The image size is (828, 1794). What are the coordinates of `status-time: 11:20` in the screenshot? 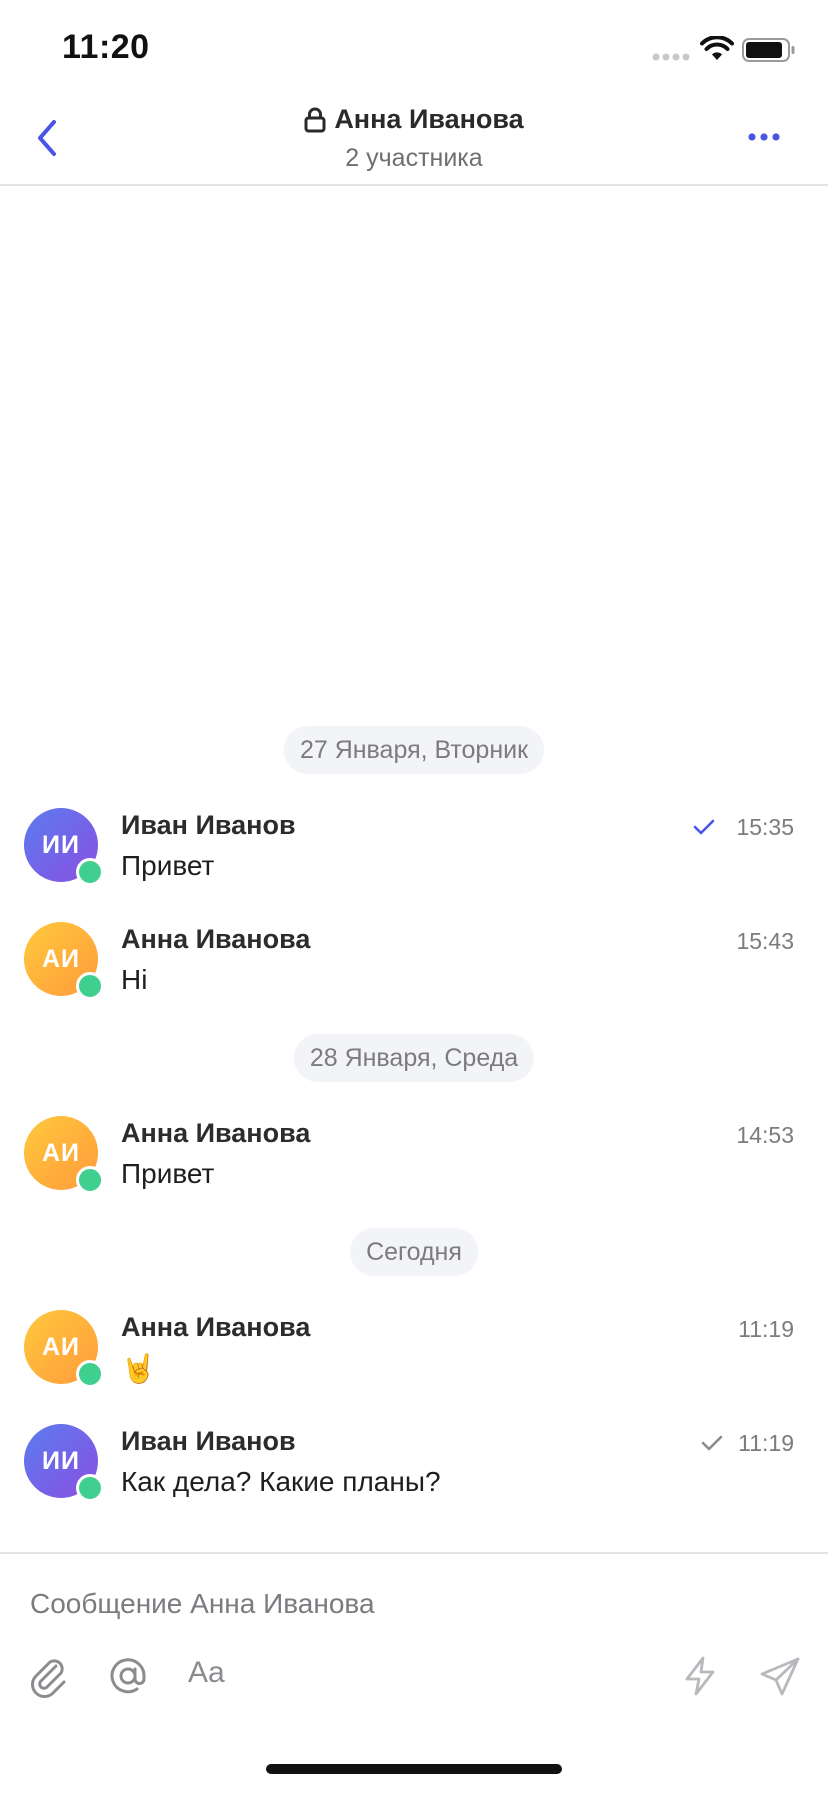 It's located at (106, 47).